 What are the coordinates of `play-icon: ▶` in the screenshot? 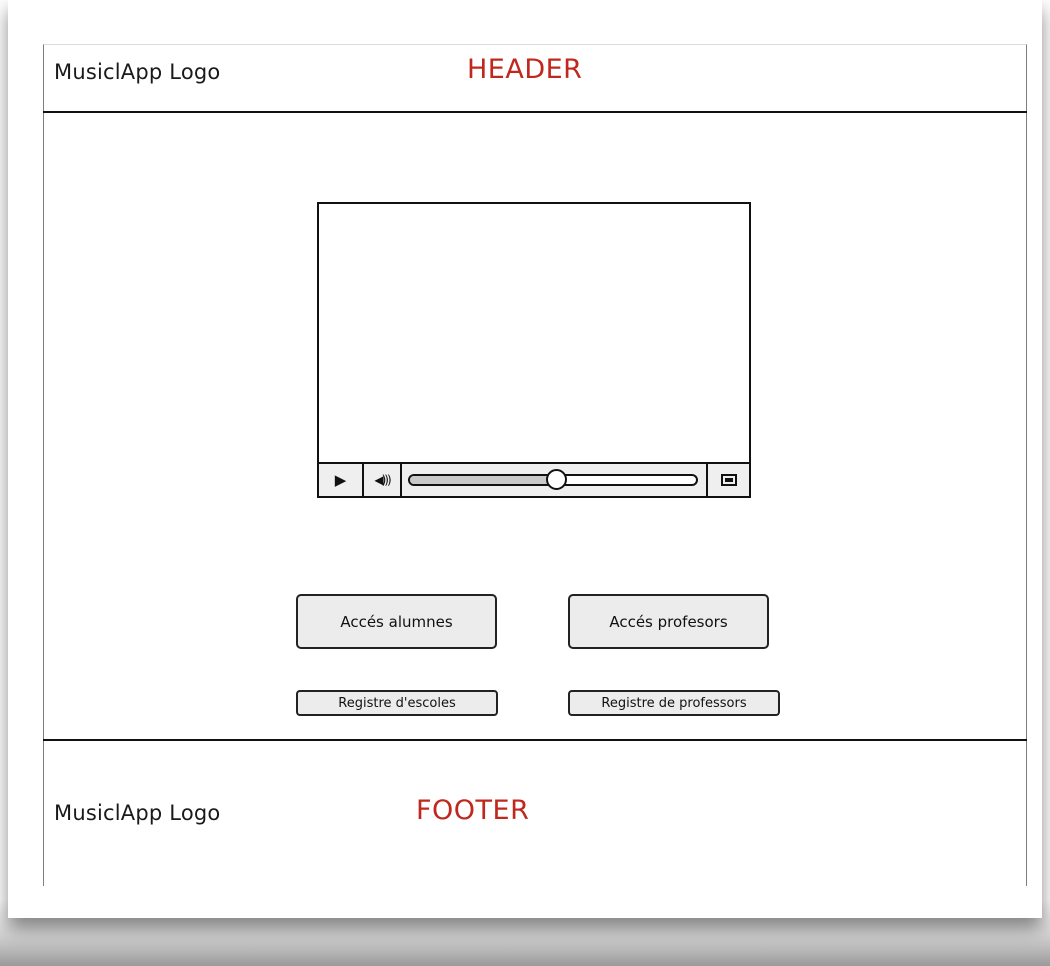 It's located at (340, 480).